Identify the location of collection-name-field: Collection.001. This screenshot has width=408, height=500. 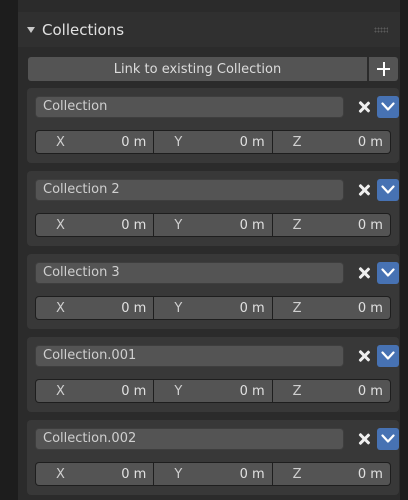
(189, 356).